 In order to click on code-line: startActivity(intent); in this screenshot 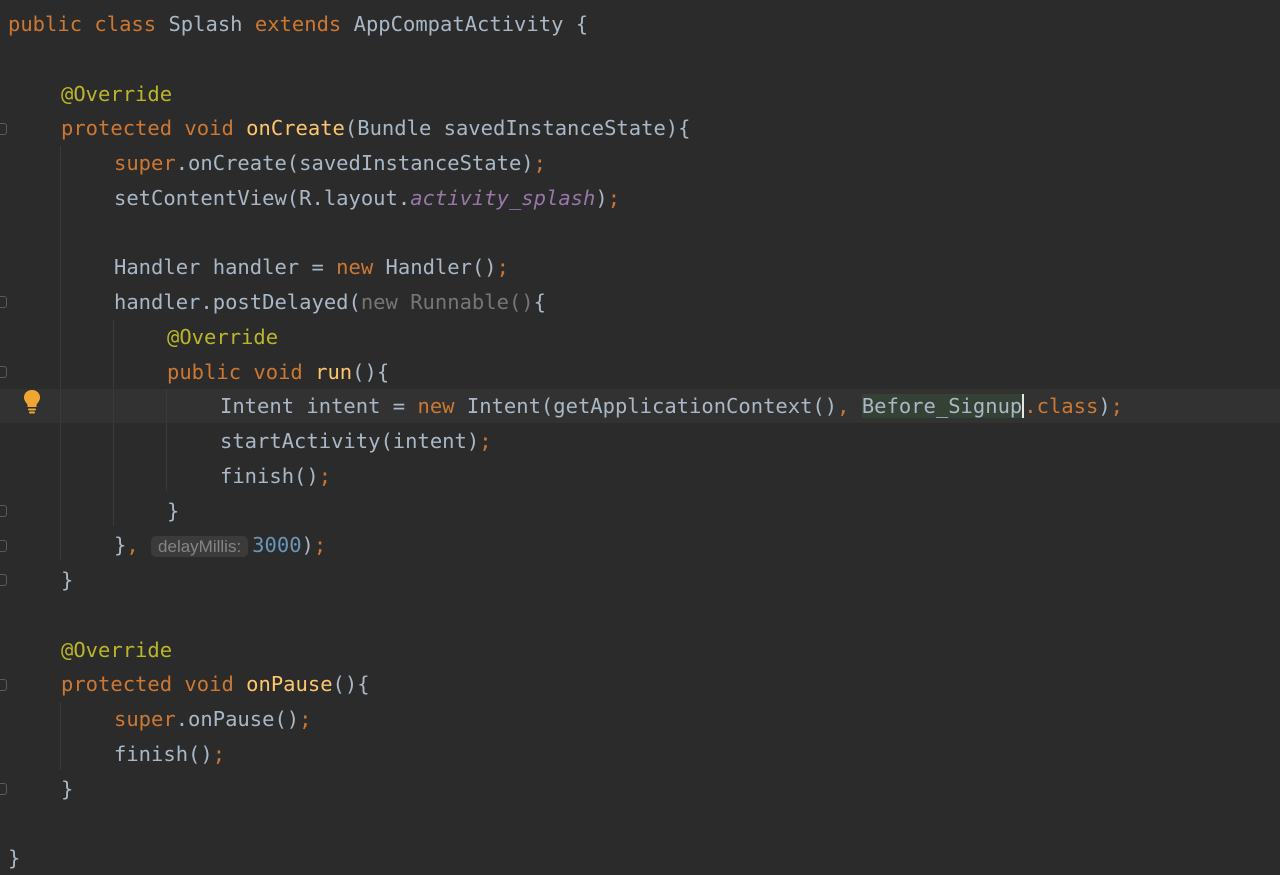, I will do `click(640, 441)`.